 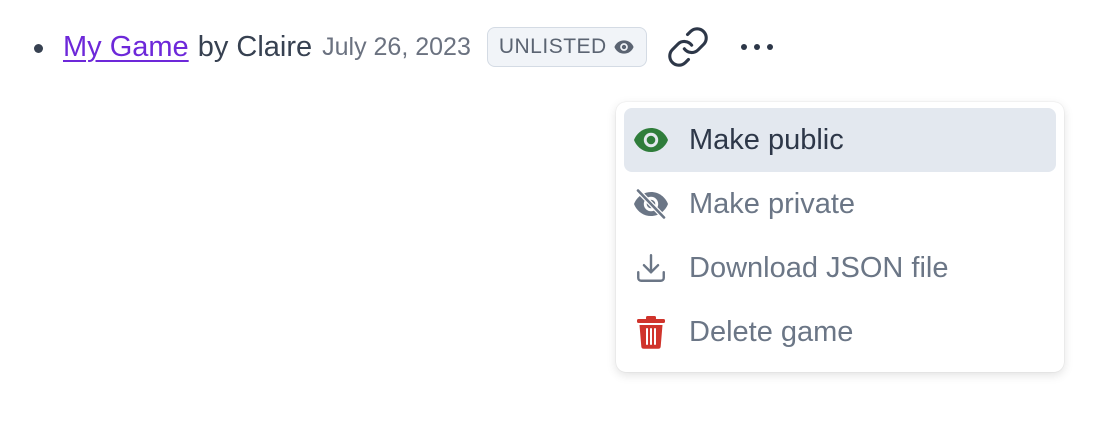 I want to click on visibility-badge: UNLISTED, so click(x=566, y=47).